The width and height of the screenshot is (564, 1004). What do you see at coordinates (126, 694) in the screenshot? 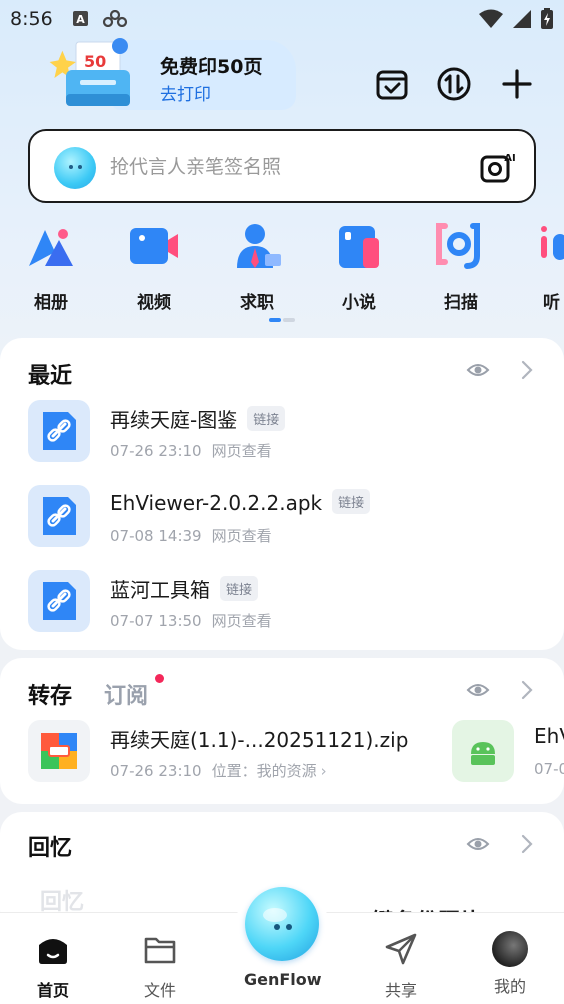
I see `subscribe-tab: 订阅` at bounding box center [126, 694].